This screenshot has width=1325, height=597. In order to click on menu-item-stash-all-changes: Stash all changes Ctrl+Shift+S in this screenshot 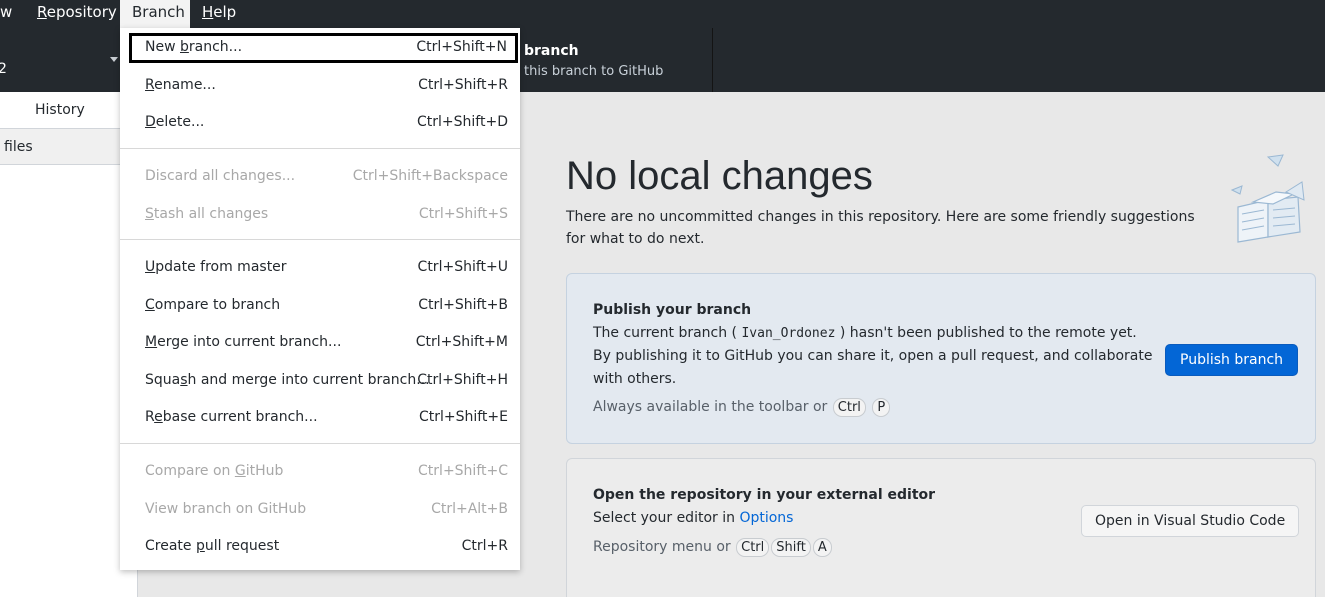, I will do `click(320, 214)`.